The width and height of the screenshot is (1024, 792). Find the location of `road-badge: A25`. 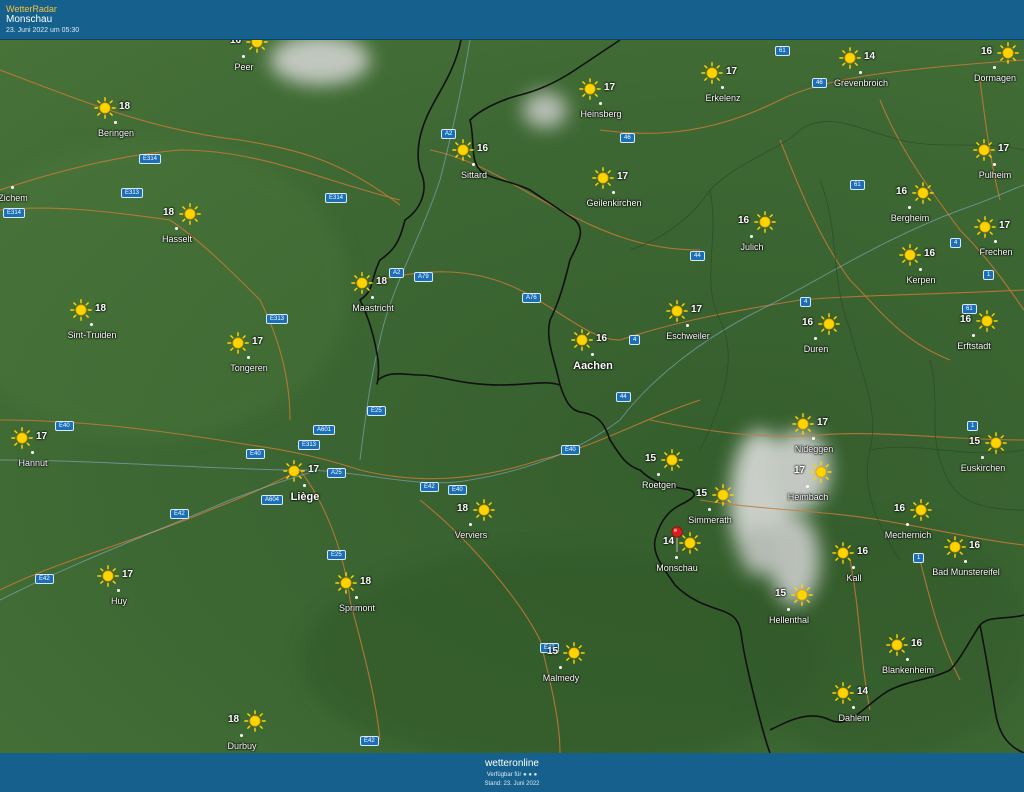

road-badge: A25 is located at coordinates (336, 473).